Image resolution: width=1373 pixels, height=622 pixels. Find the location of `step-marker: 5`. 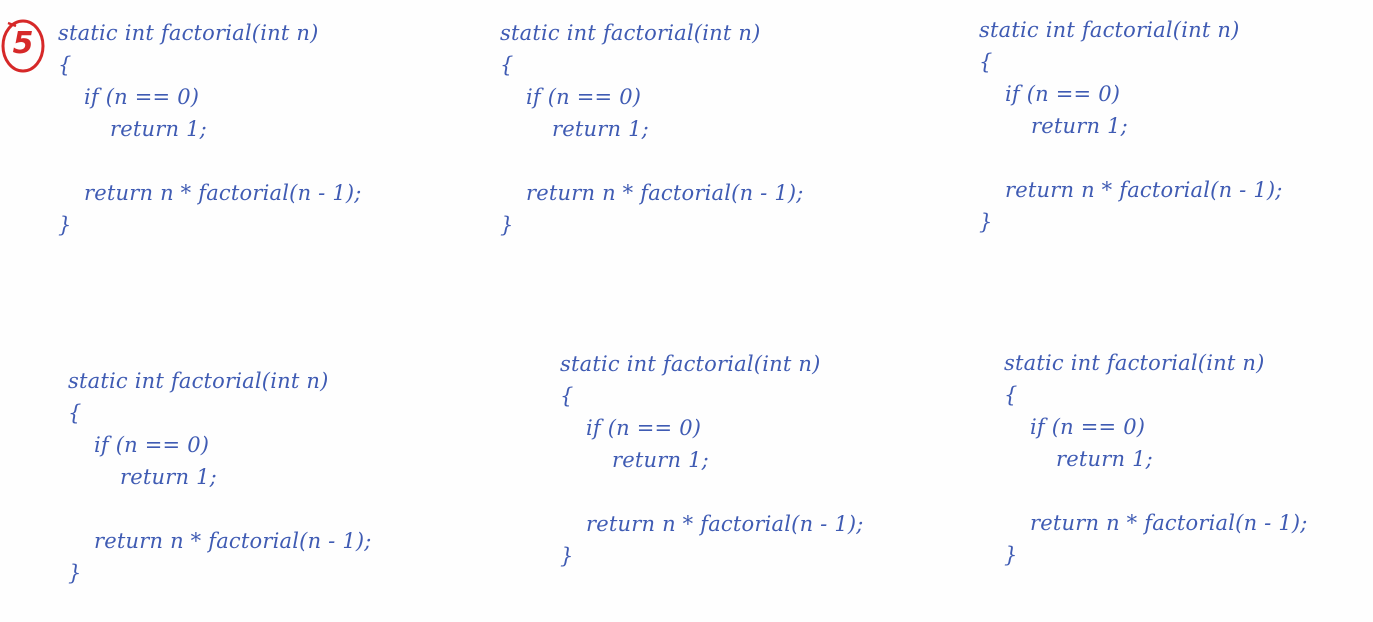

step-marker: 5 is located at coordinates (23, 46).